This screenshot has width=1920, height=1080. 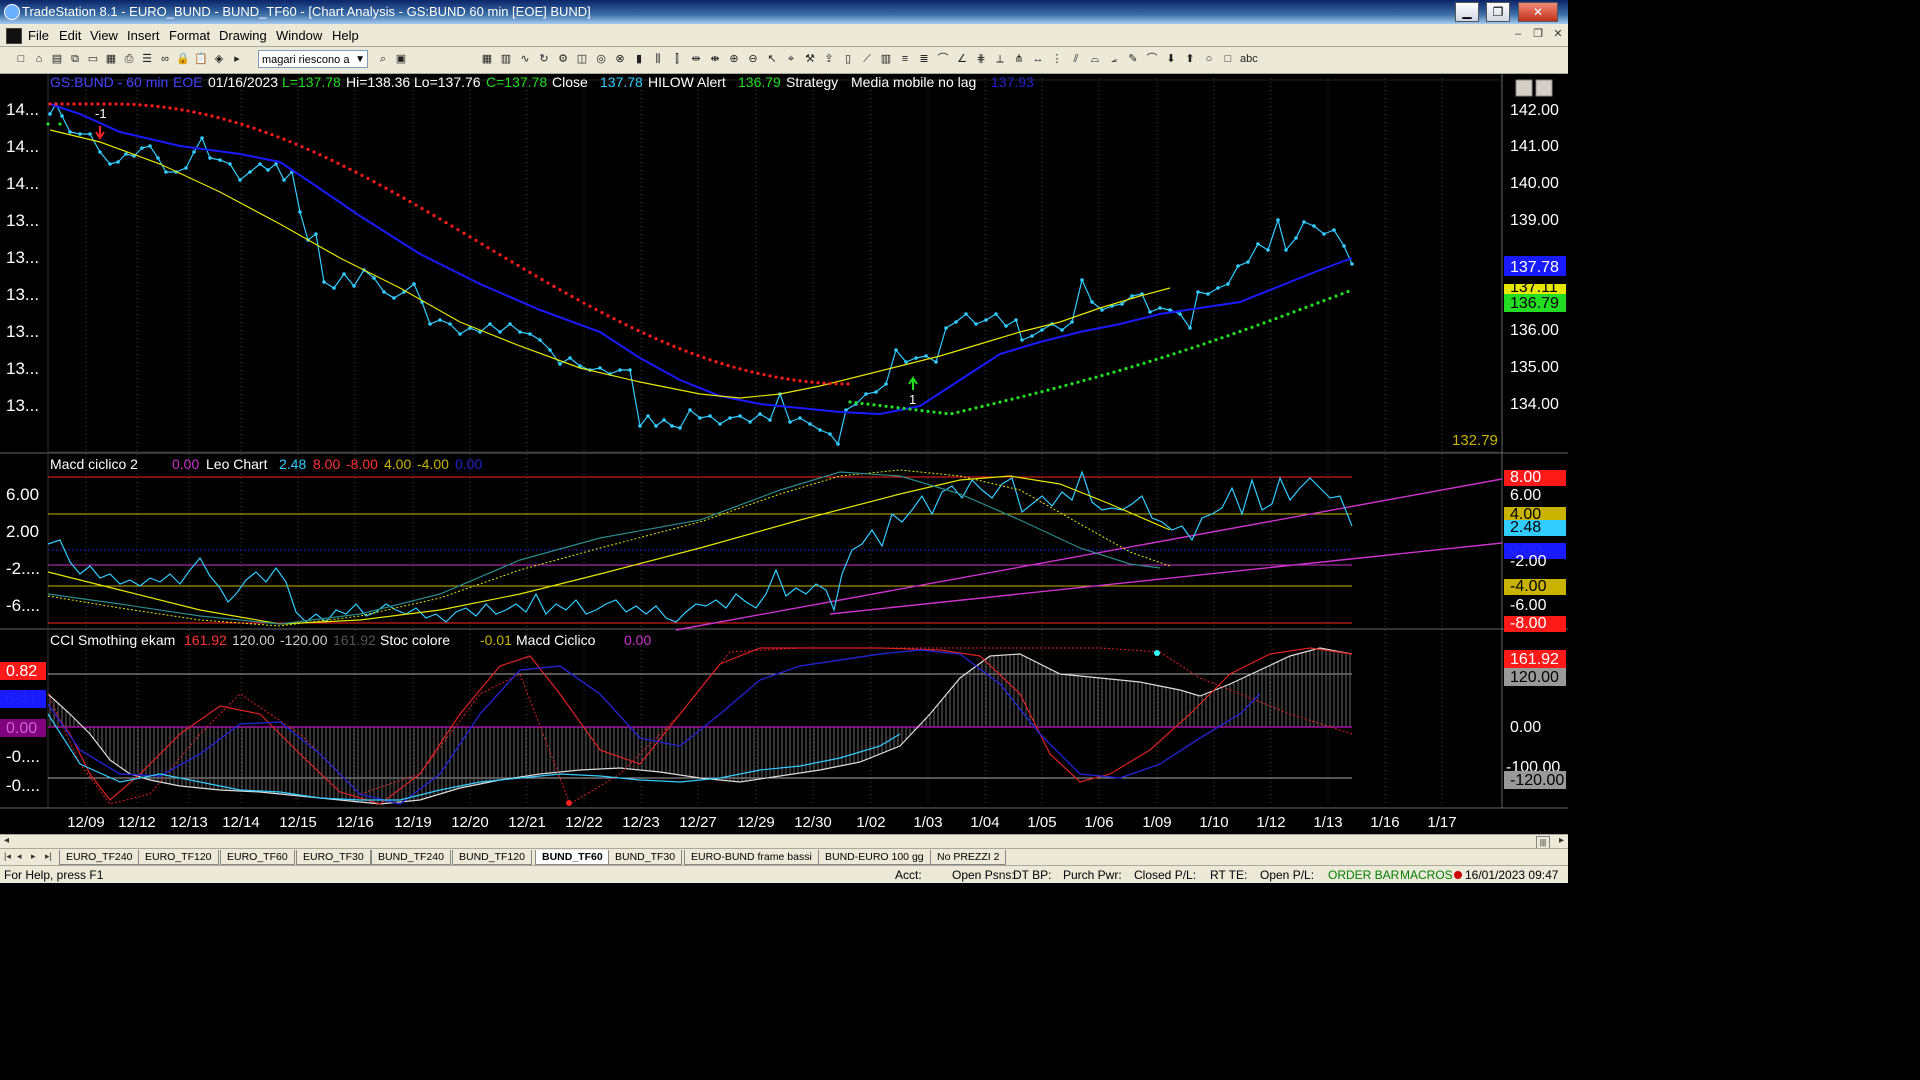 I want to click on zoom-in-icon: ⊕, so click(x=734, y=59).